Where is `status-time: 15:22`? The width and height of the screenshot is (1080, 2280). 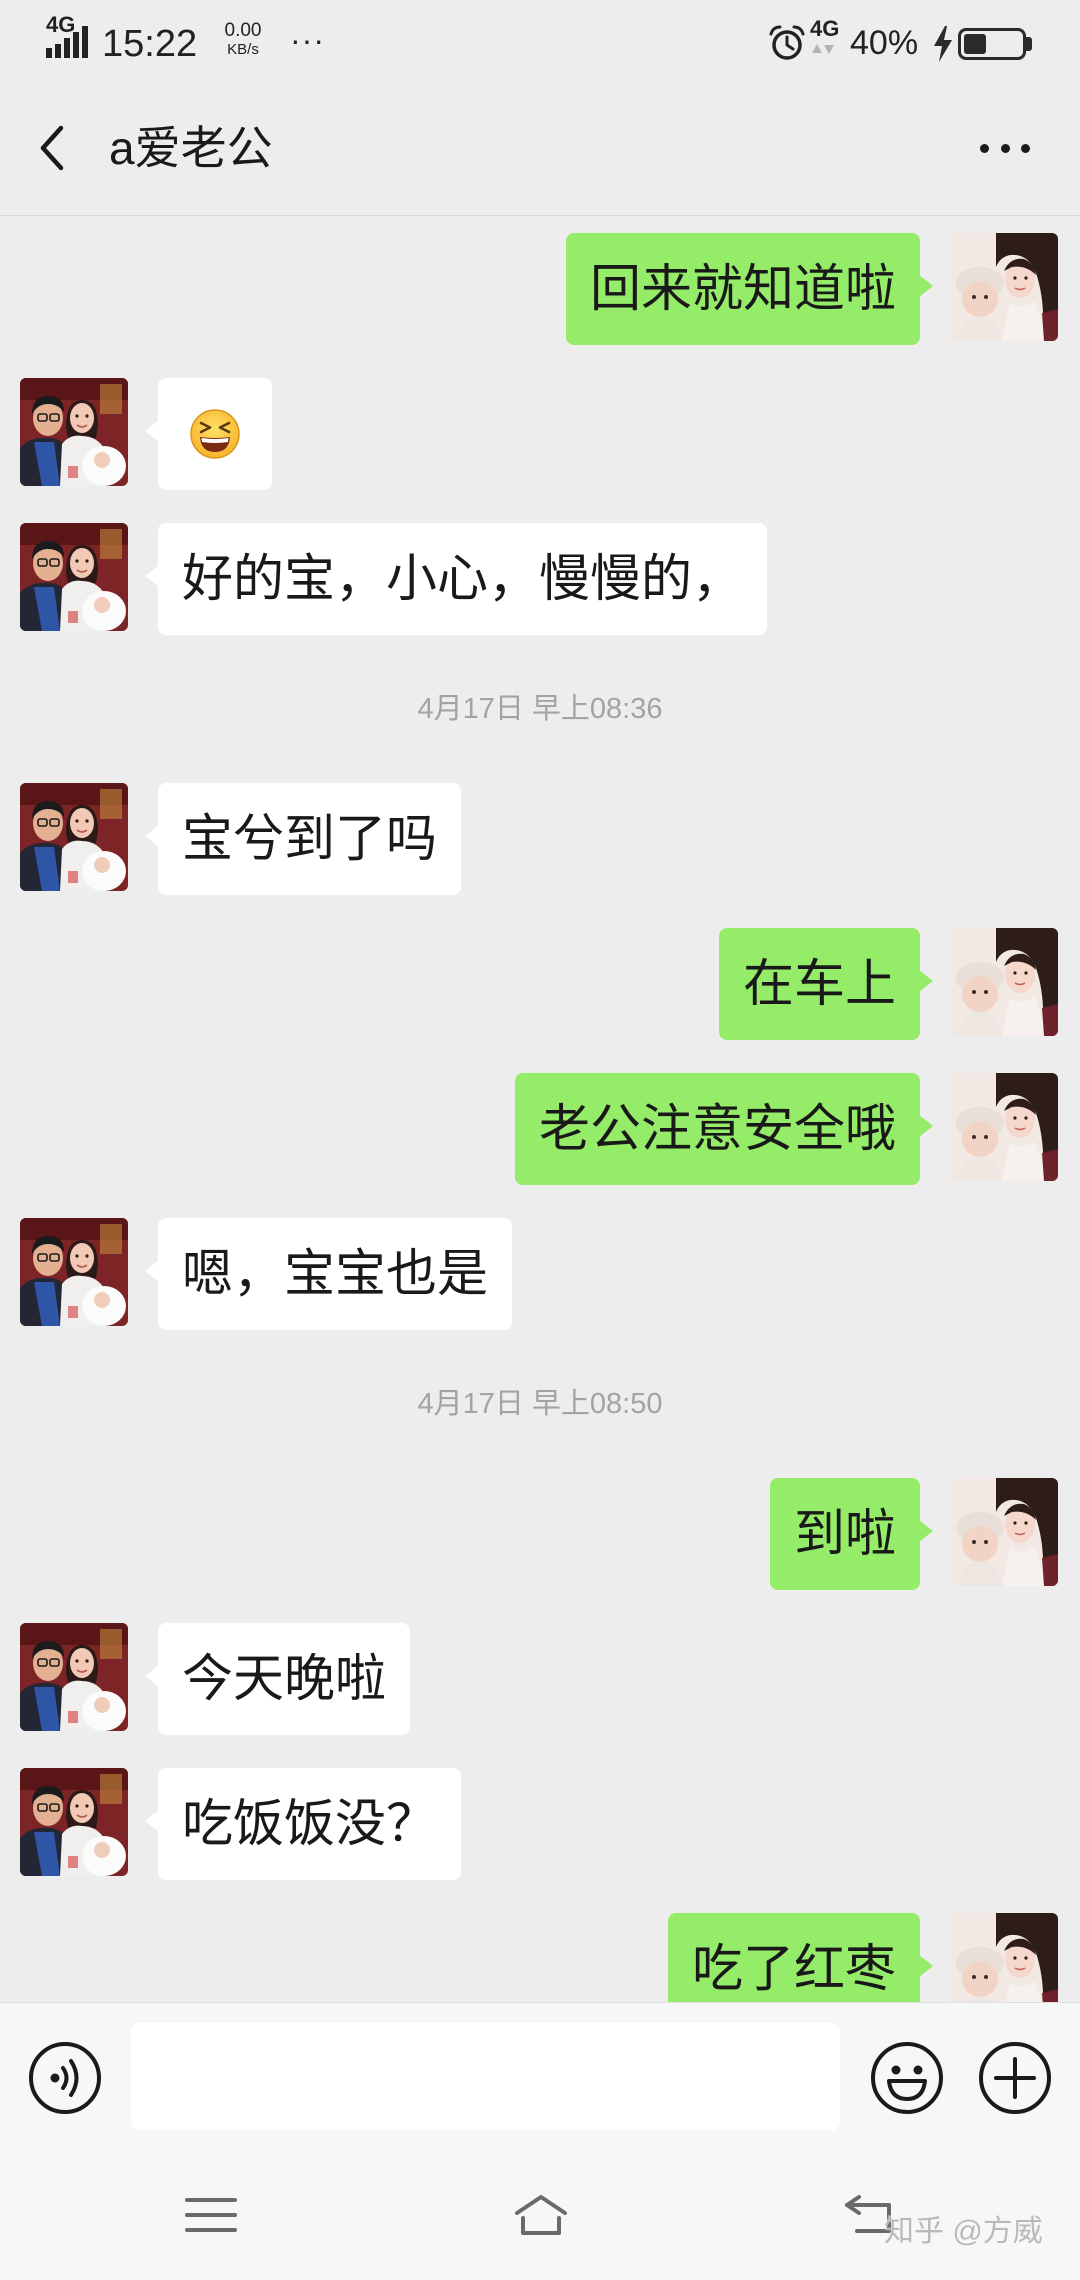 status-time: 15:22 is located at coordinates (150, 44).